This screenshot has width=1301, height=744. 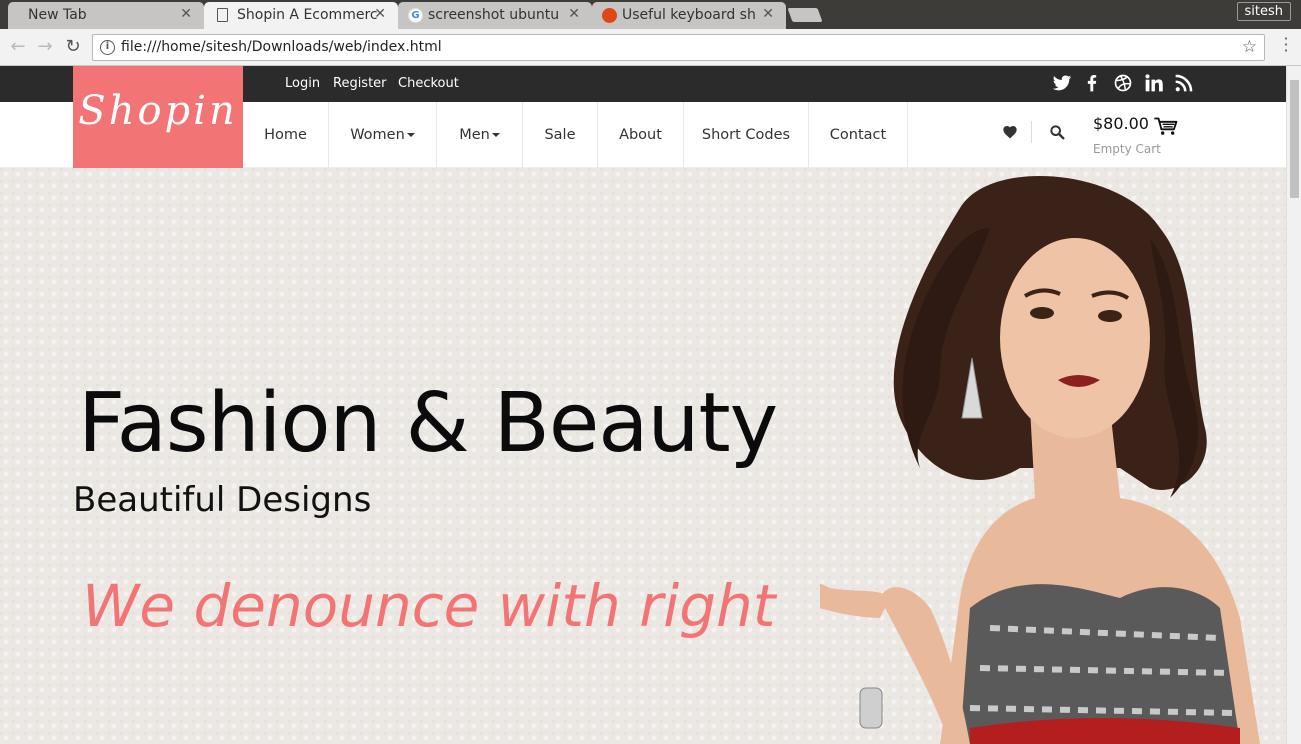 I want to click on nav-home: Home, so click(x=286, y=135).